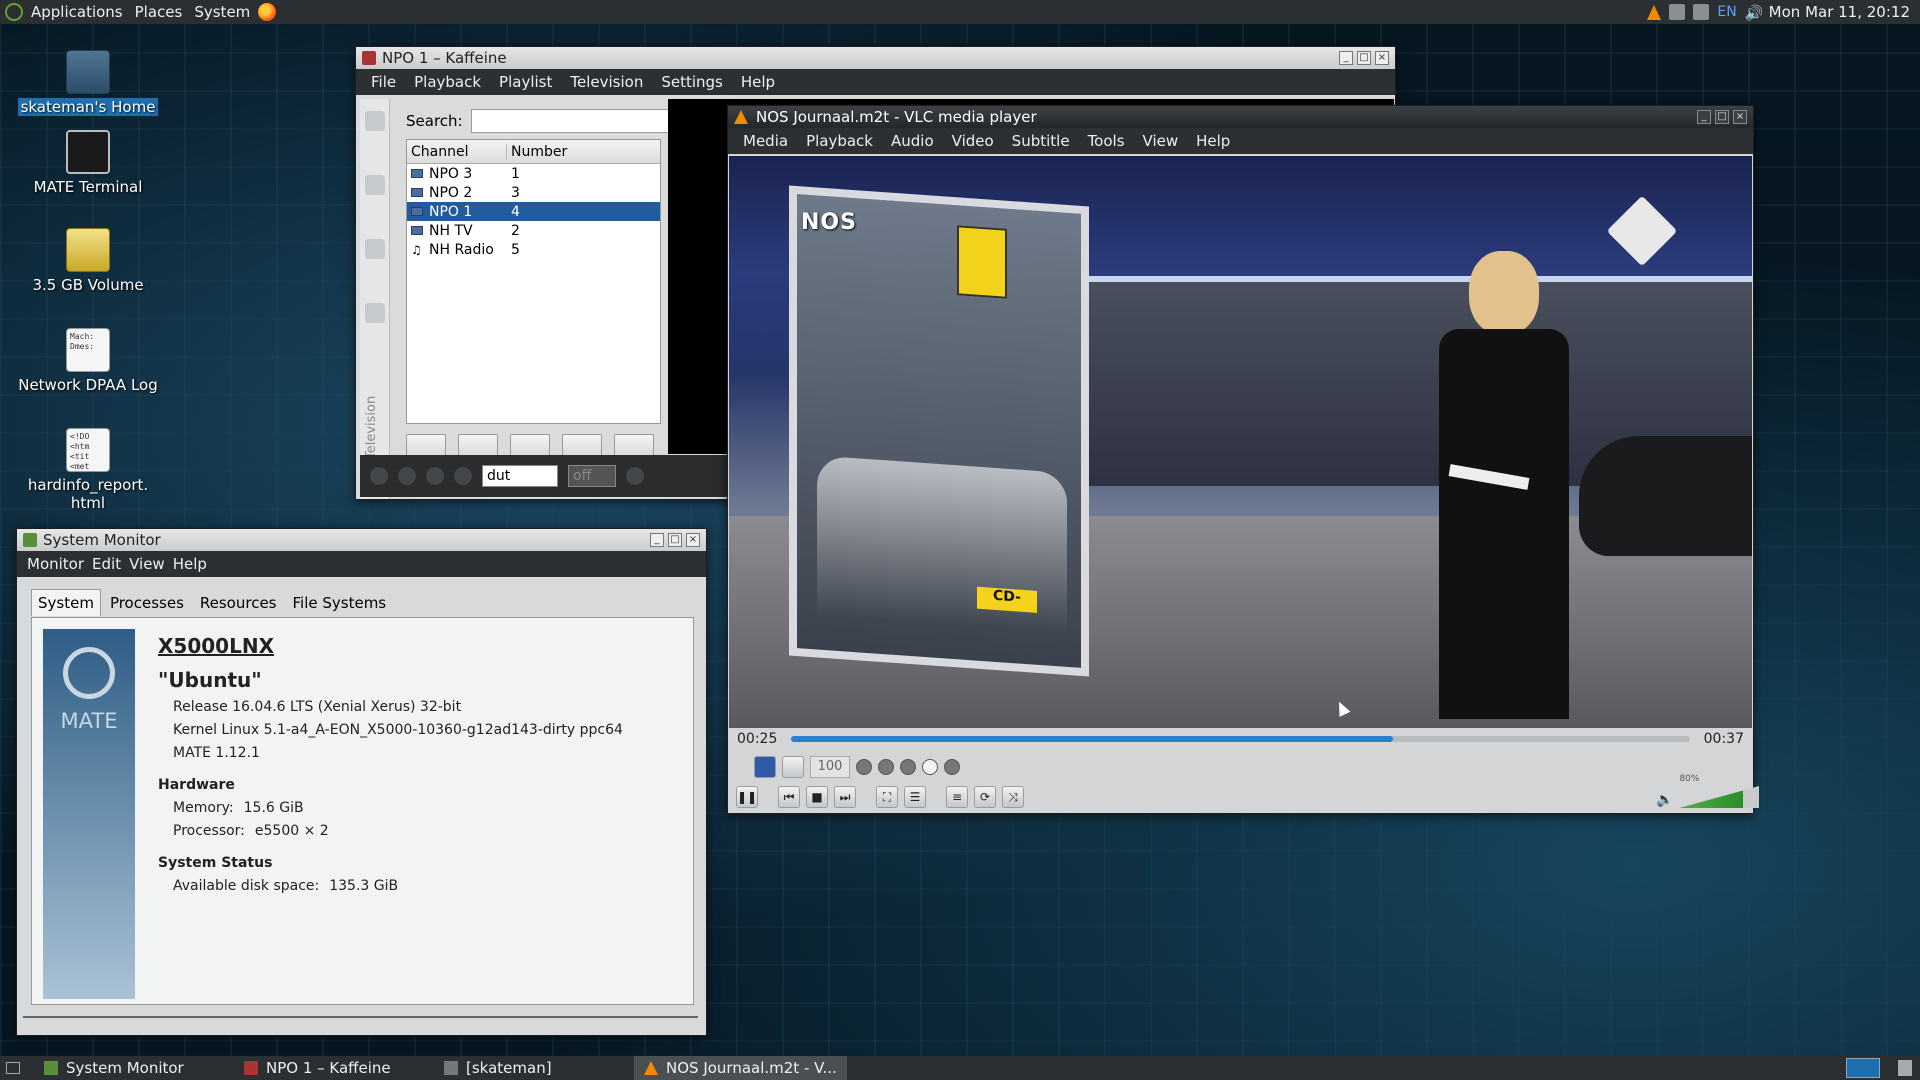 The width and height of the screenshot is (1920, 1080). Describe the element at coordinates (886, 767) in the screenshot. I see `frame-step-button` at that location.